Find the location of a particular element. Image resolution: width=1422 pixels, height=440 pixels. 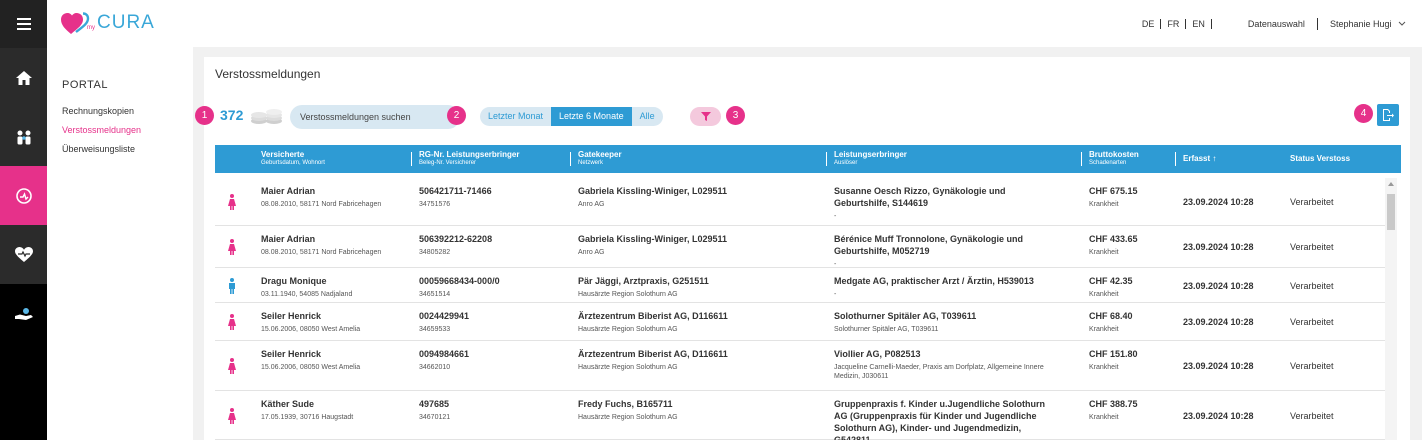

cell-rg: 00059668434-000/0 34651514 is located at coordinates (459, 287).